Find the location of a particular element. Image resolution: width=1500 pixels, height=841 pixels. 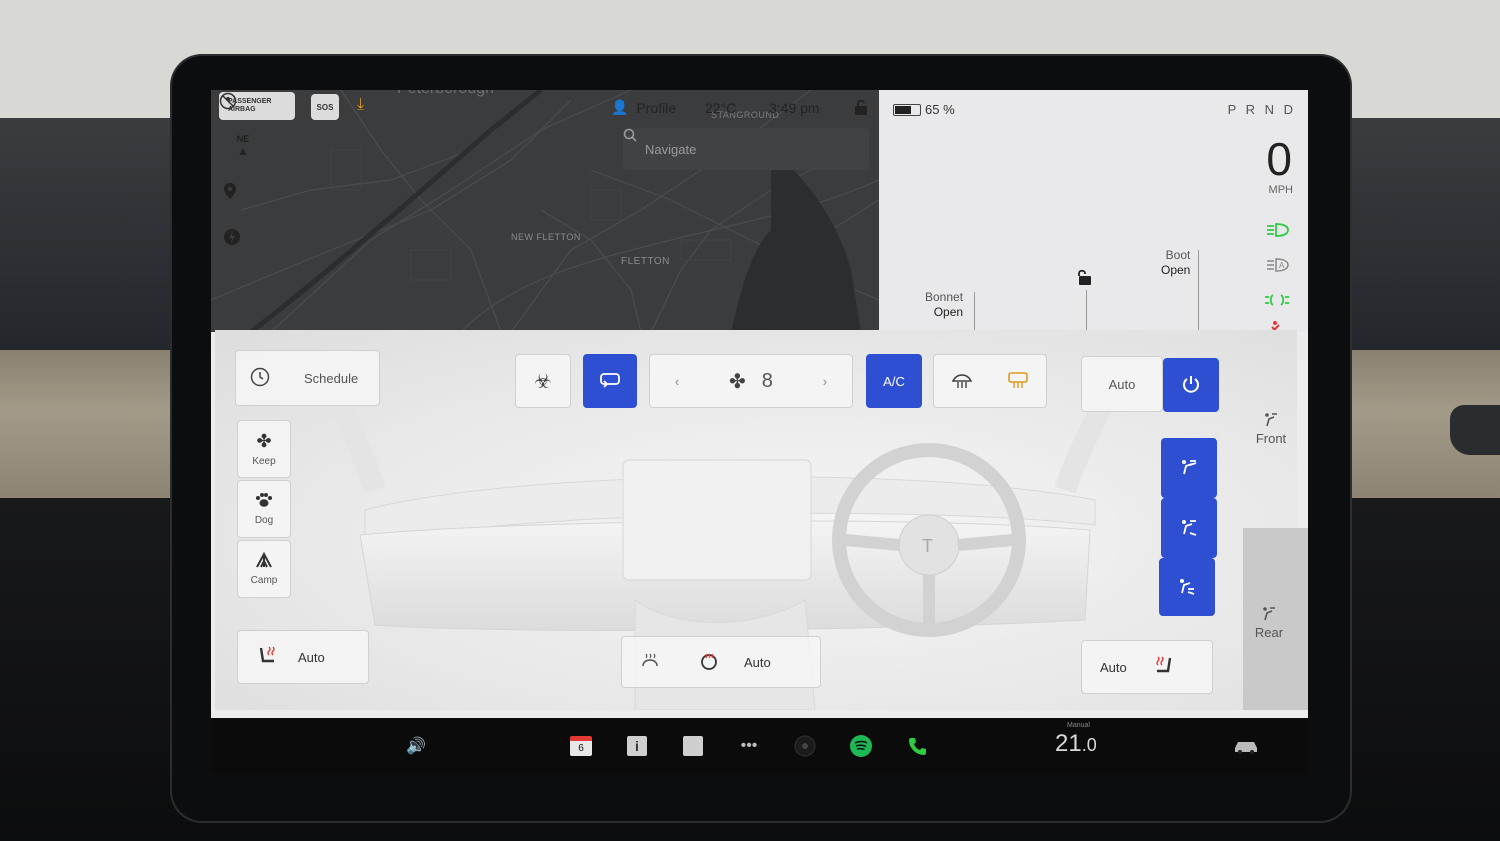

info-label: i is located at coordinates (637, 746).